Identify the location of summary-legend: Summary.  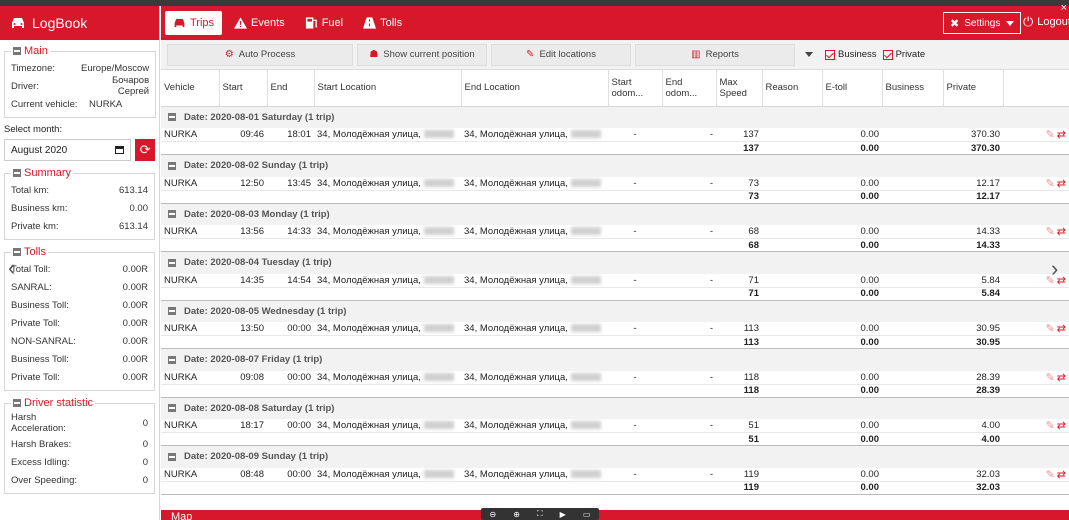
(42, 173).